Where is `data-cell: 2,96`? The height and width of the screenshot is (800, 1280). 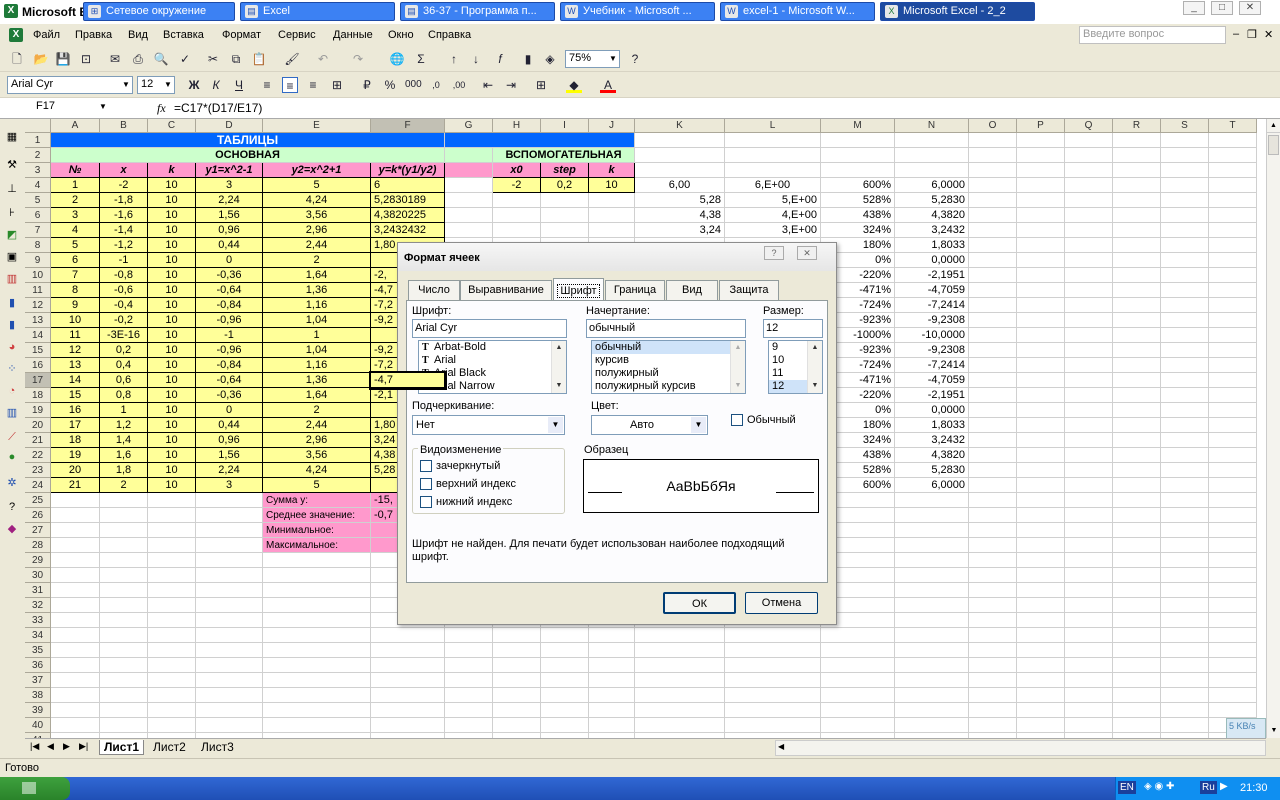
data-cell: 2,96 is located at coordinates (317, 440).